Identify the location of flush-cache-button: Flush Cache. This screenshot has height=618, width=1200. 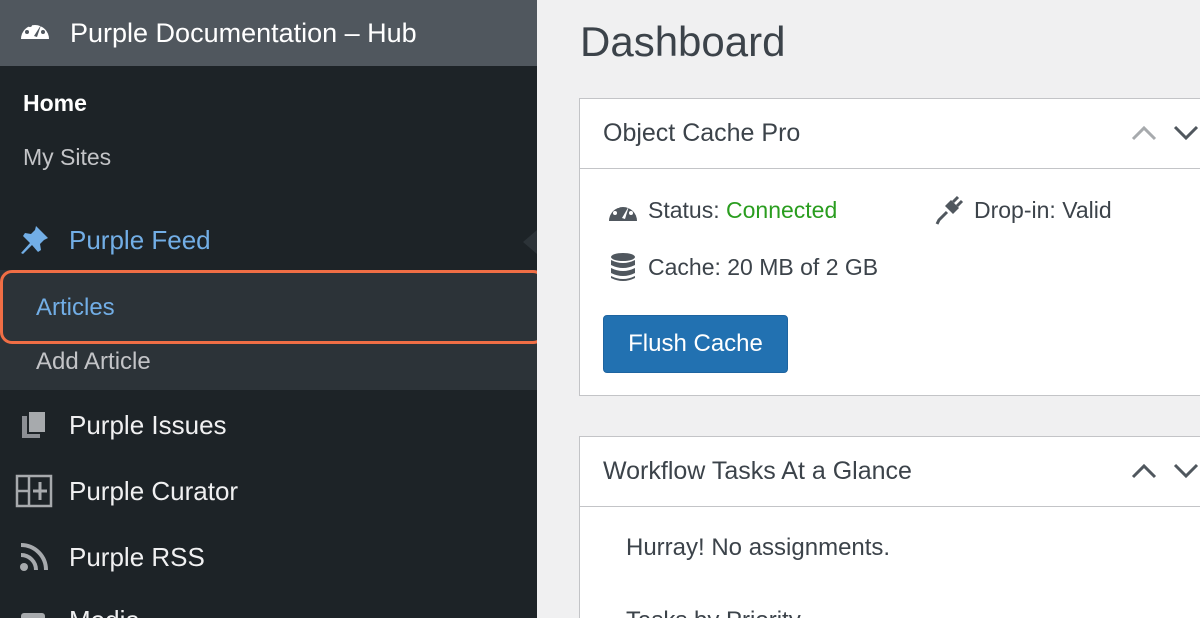
(695, 344).